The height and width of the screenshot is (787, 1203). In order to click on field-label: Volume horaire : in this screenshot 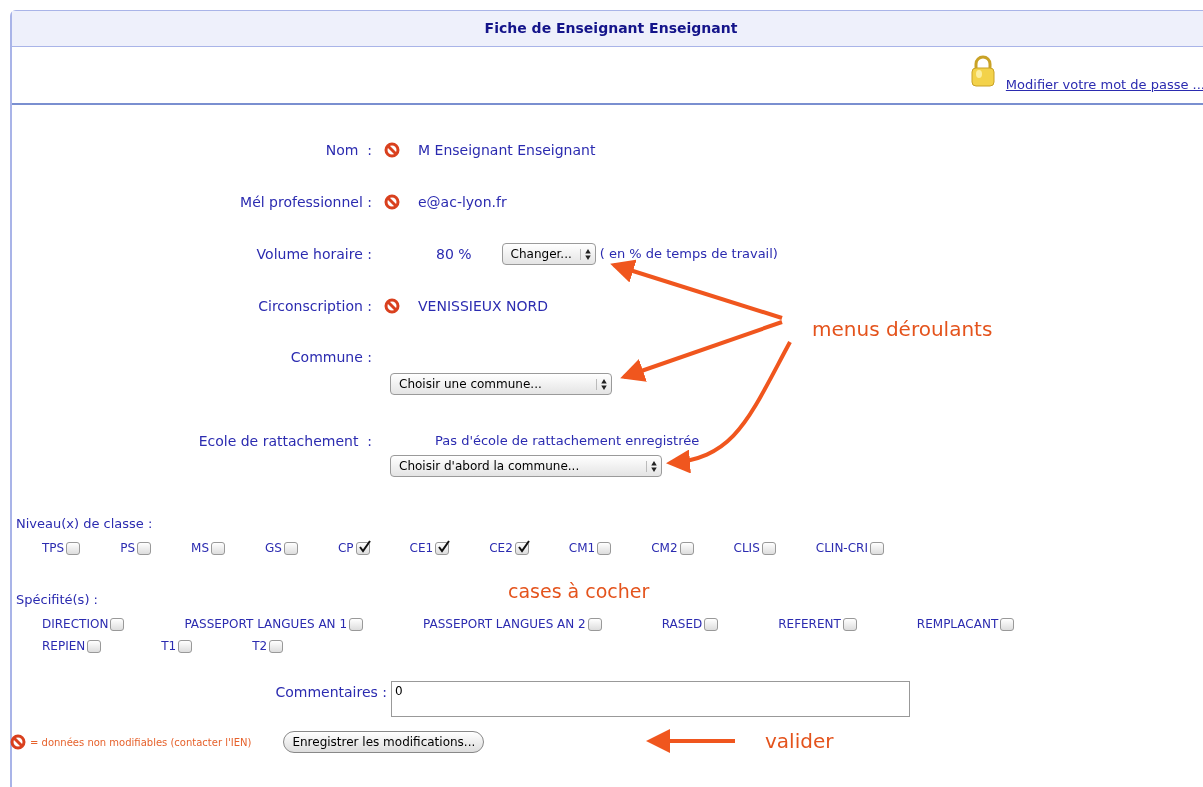, I will do `click(314, 254)`.